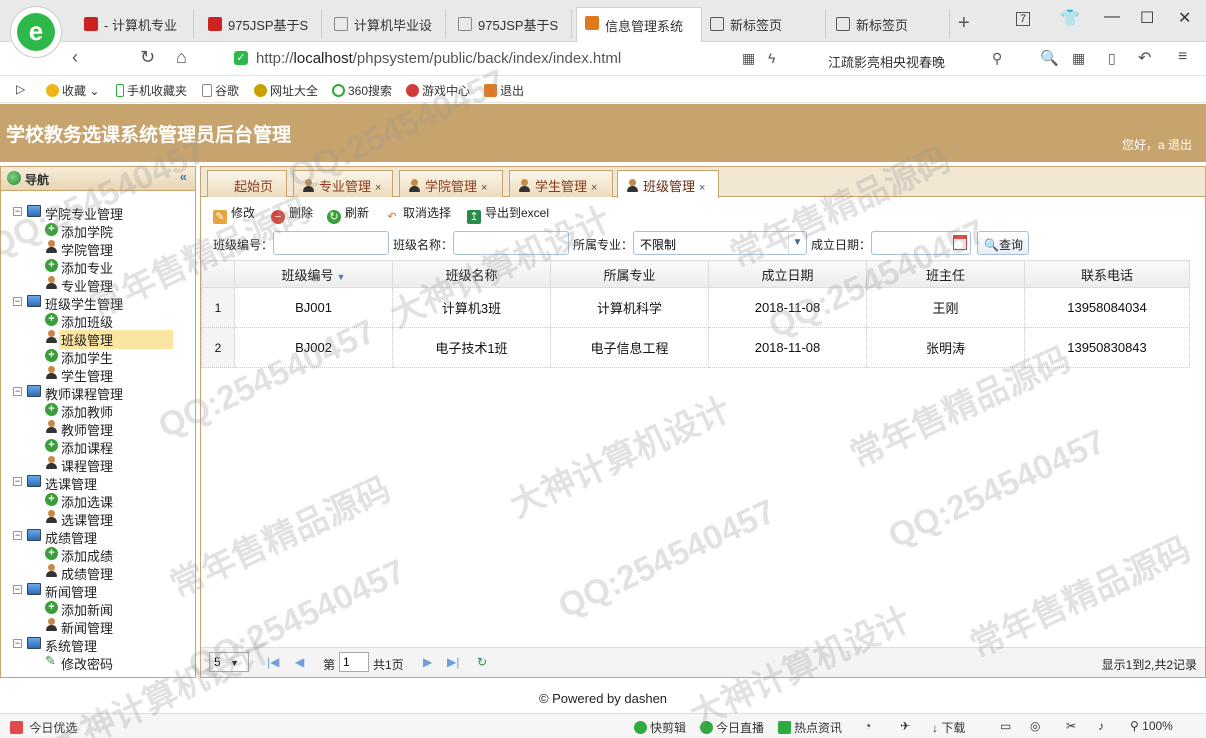 The image size is (1206, 738). What do you see at coordinates (1049, 58) in the screenshot?
I see `magnifier-icon: 🔍` at bounding box center [1049, 58].